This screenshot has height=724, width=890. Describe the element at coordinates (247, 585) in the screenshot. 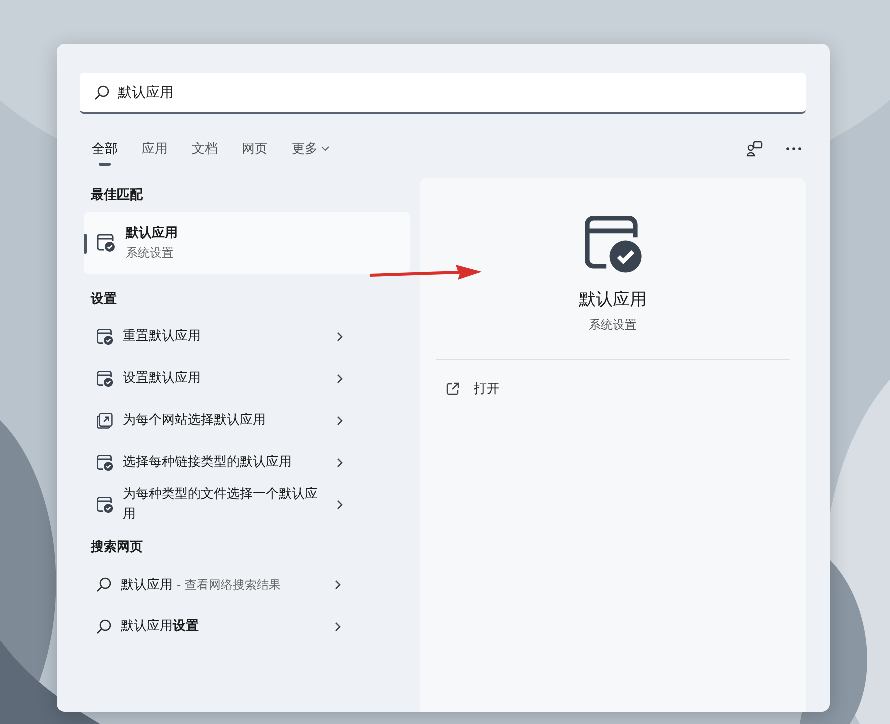

I see `web-search-result: 默认应用 - 查看网络搜索结果` at that location.